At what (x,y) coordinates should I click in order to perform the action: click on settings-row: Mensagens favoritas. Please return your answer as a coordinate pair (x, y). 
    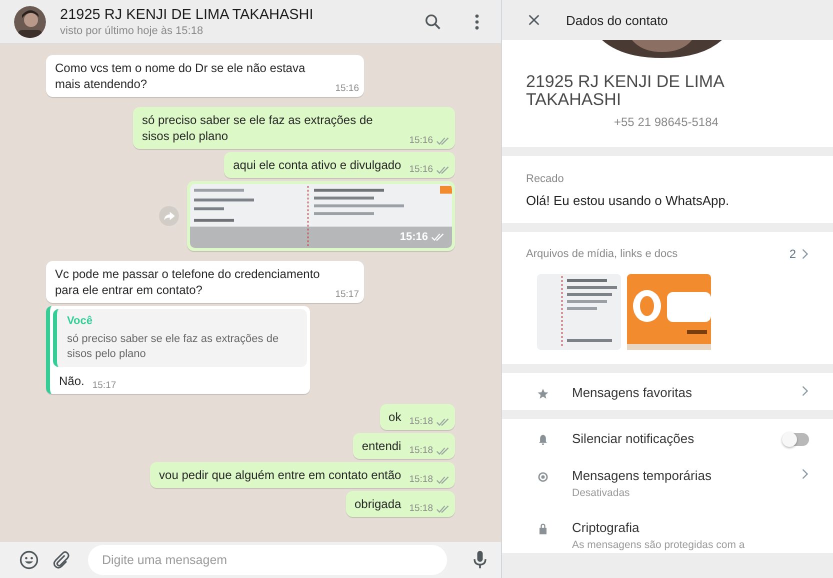
    Looking at the image, I should click on (667, 391).